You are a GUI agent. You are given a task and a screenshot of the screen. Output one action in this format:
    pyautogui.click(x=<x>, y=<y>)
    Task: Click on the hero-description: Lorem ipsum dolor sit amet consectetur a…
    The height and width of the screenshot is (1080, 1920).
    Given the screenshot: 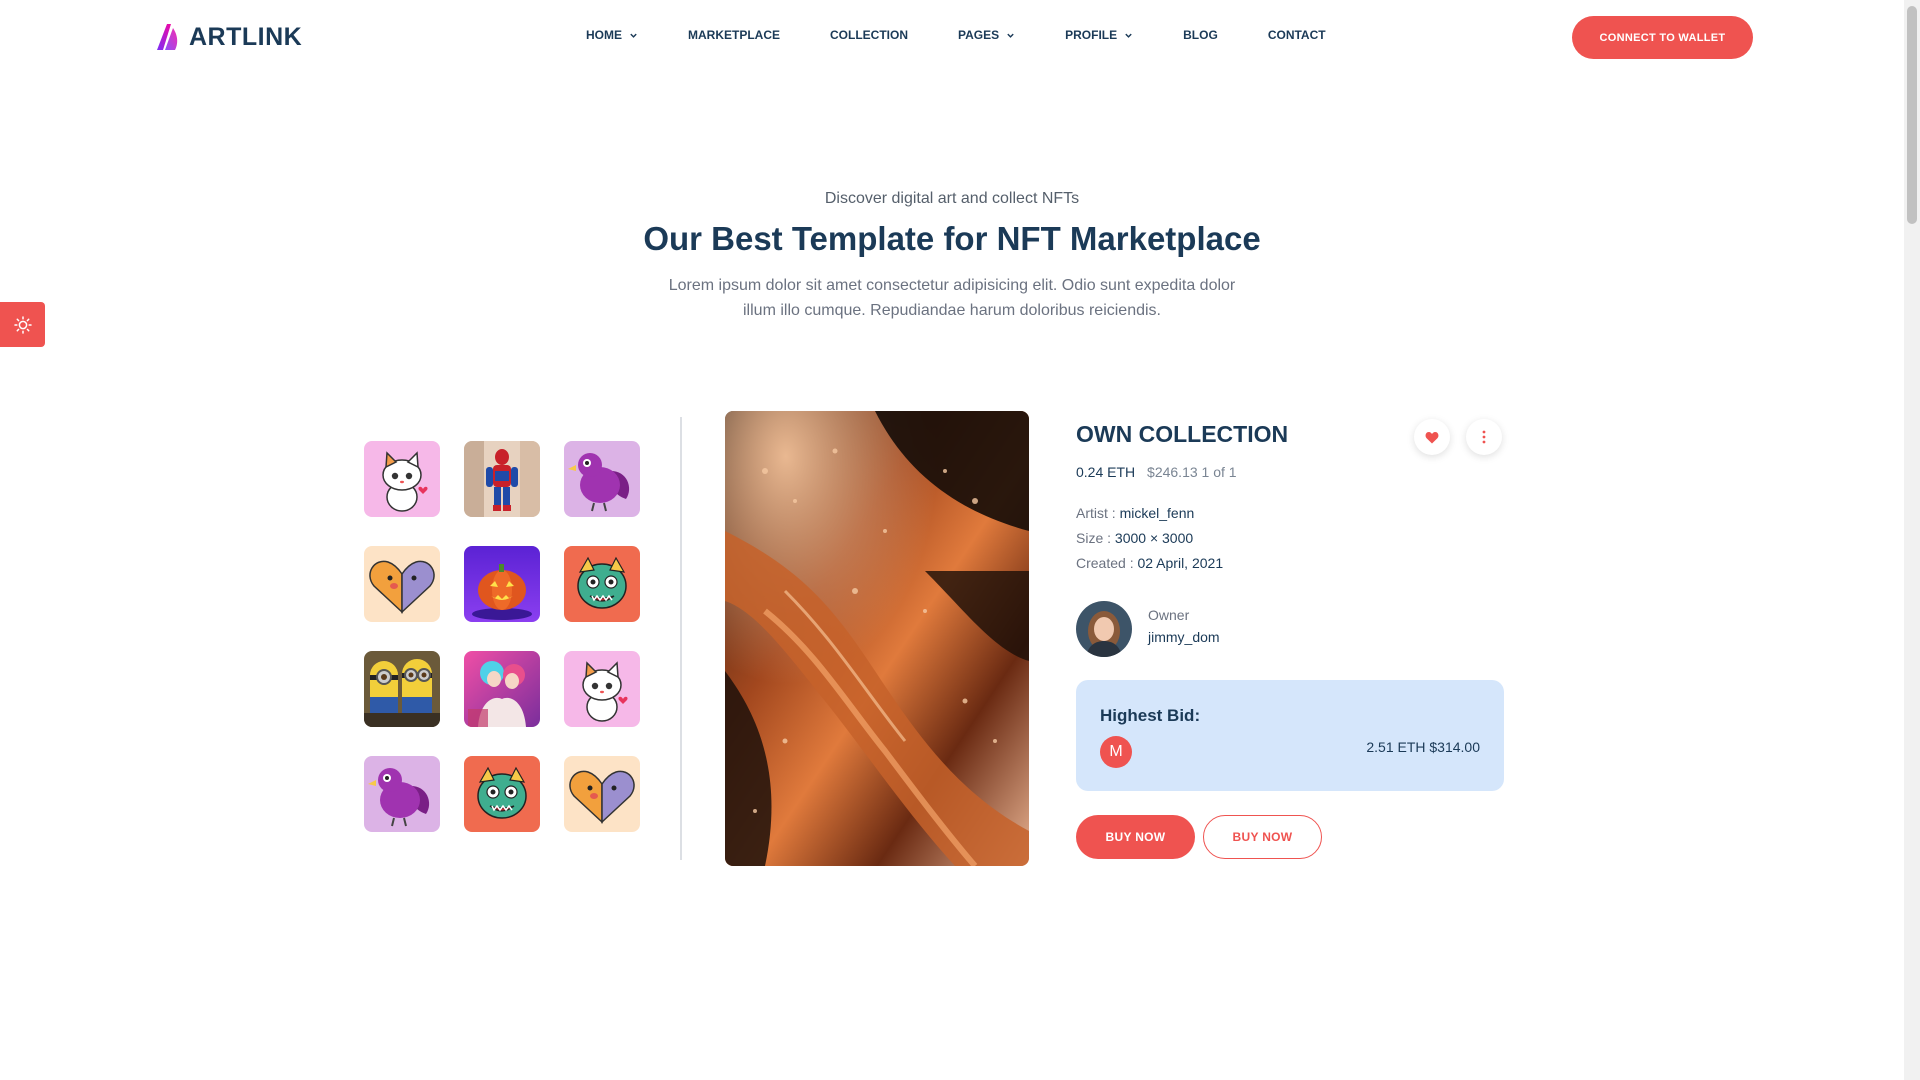 What is the action you would take?
    pyautogui.click(x=952, y=298)
    